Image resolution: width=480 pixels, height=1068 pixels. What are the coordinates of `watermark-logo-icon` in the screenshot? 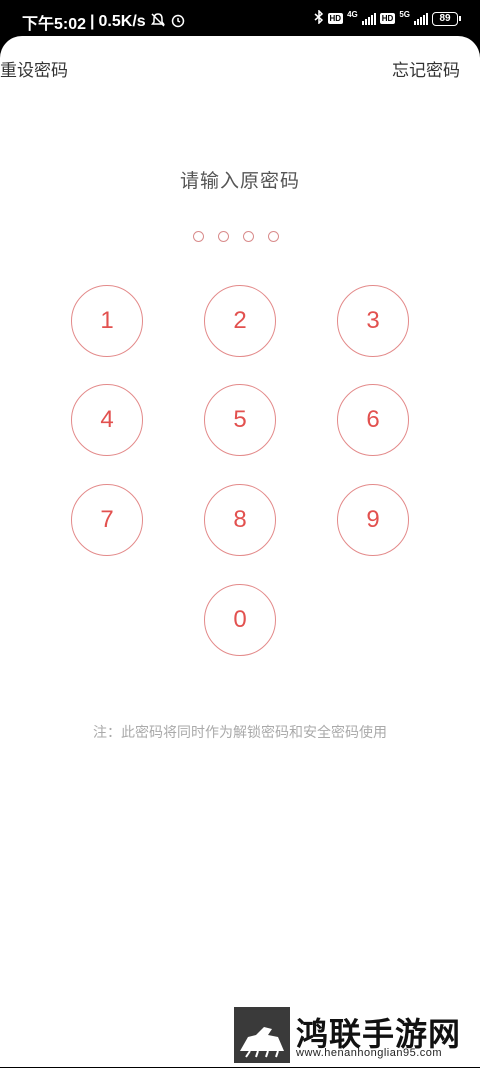 It's located at (262, 1035).